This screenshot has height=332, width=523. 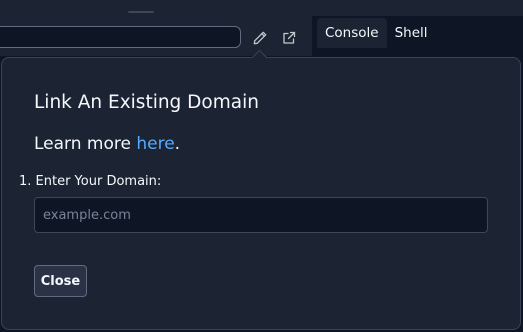 I want to click on resize-handle, so click(x=141, y=12).